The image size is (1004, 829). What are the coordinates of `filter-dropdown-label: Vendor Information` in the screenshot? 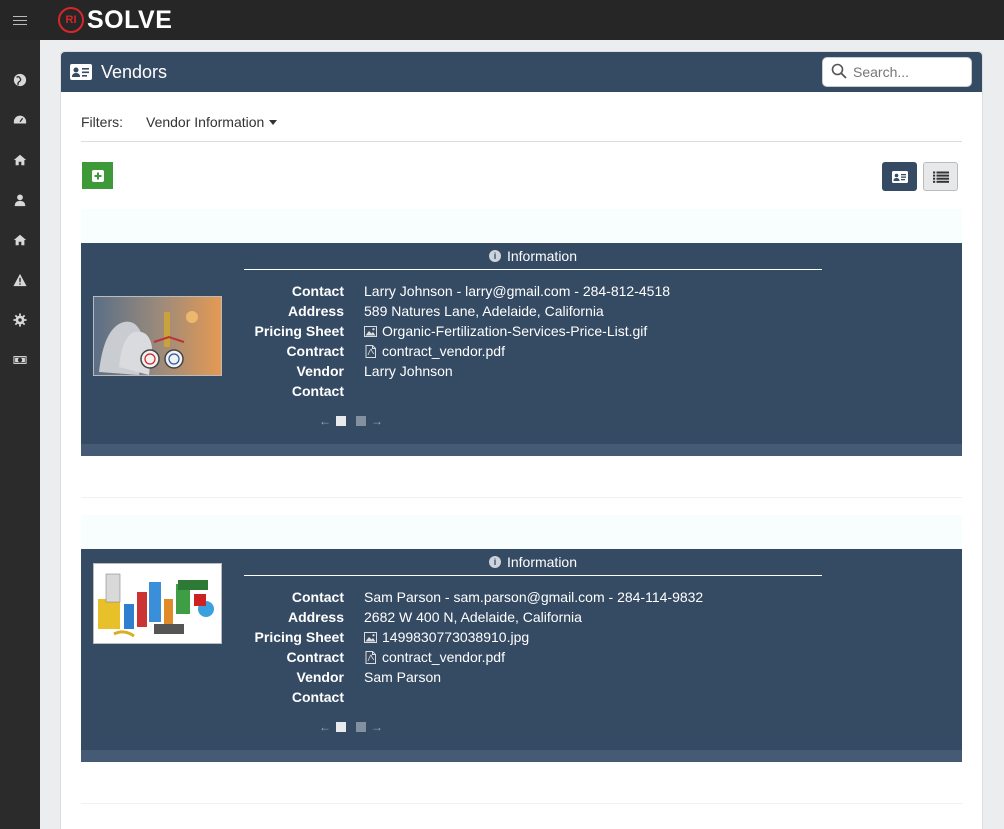 It's located at (205, 122).